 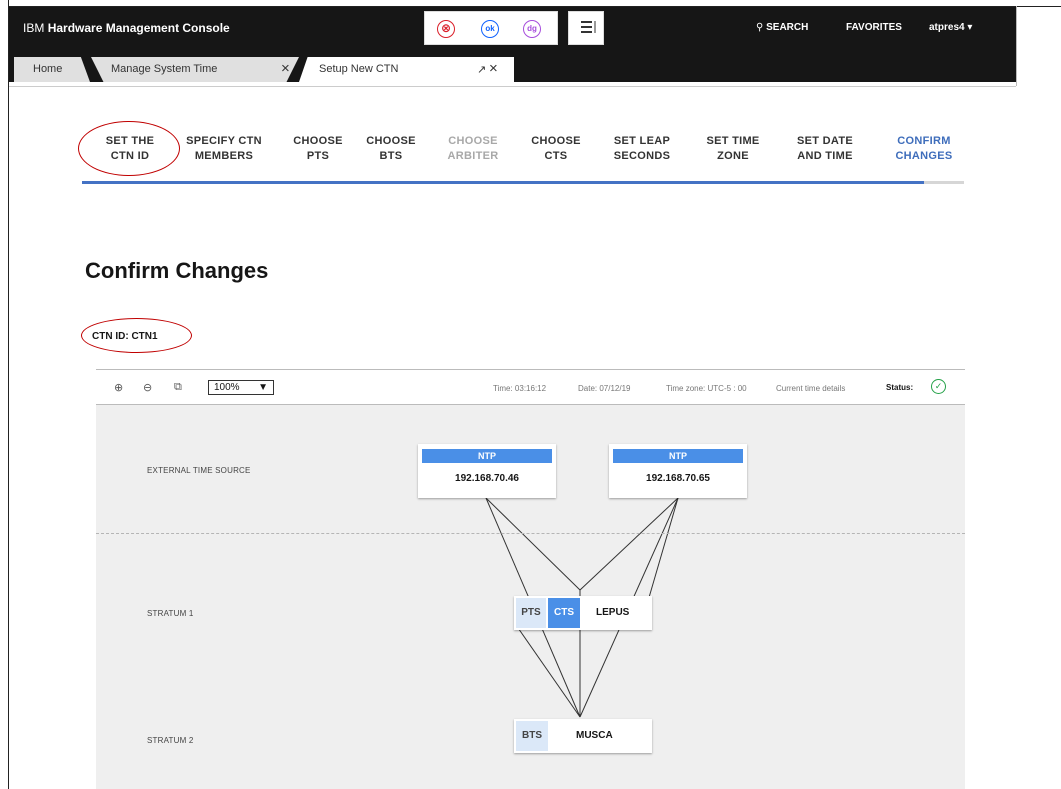 I want to click on step-choose-pts: CHOOSE PTS, so click(x=318, y=149).